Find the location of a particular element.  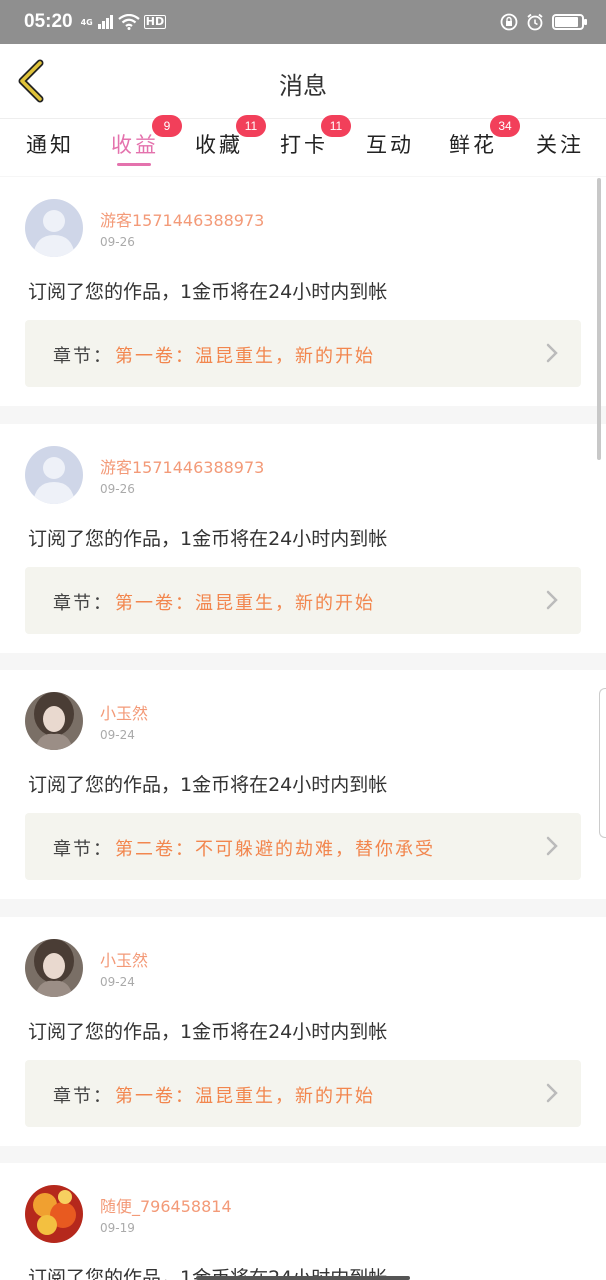

signal-icon is located at coordinates (105, 22).